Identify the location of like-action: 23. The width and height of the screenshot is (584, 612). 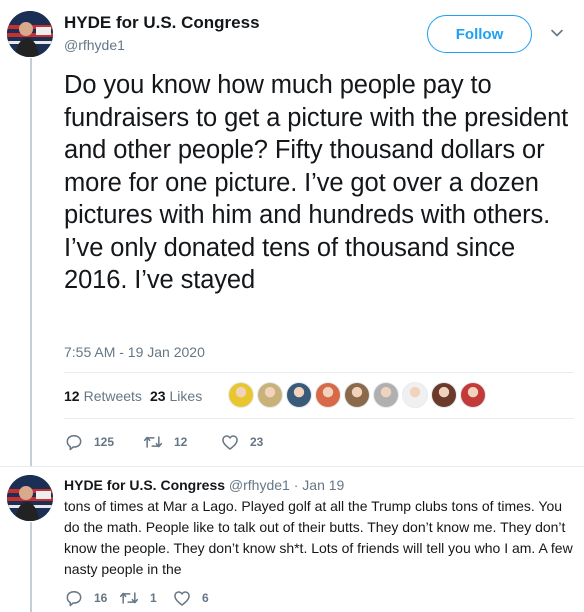
(259, 442).